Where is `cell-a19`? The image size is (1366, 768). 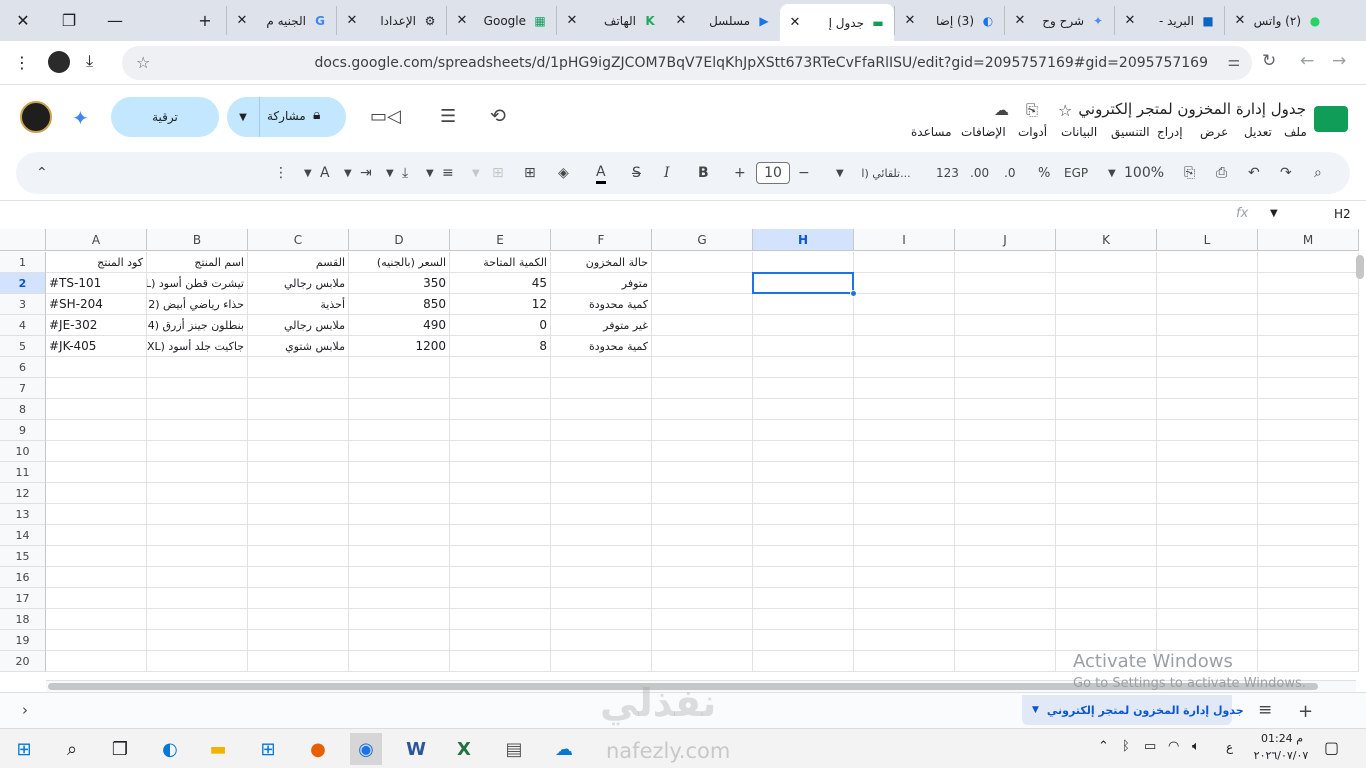 cell-a19 is located at coordinates (96, 640).